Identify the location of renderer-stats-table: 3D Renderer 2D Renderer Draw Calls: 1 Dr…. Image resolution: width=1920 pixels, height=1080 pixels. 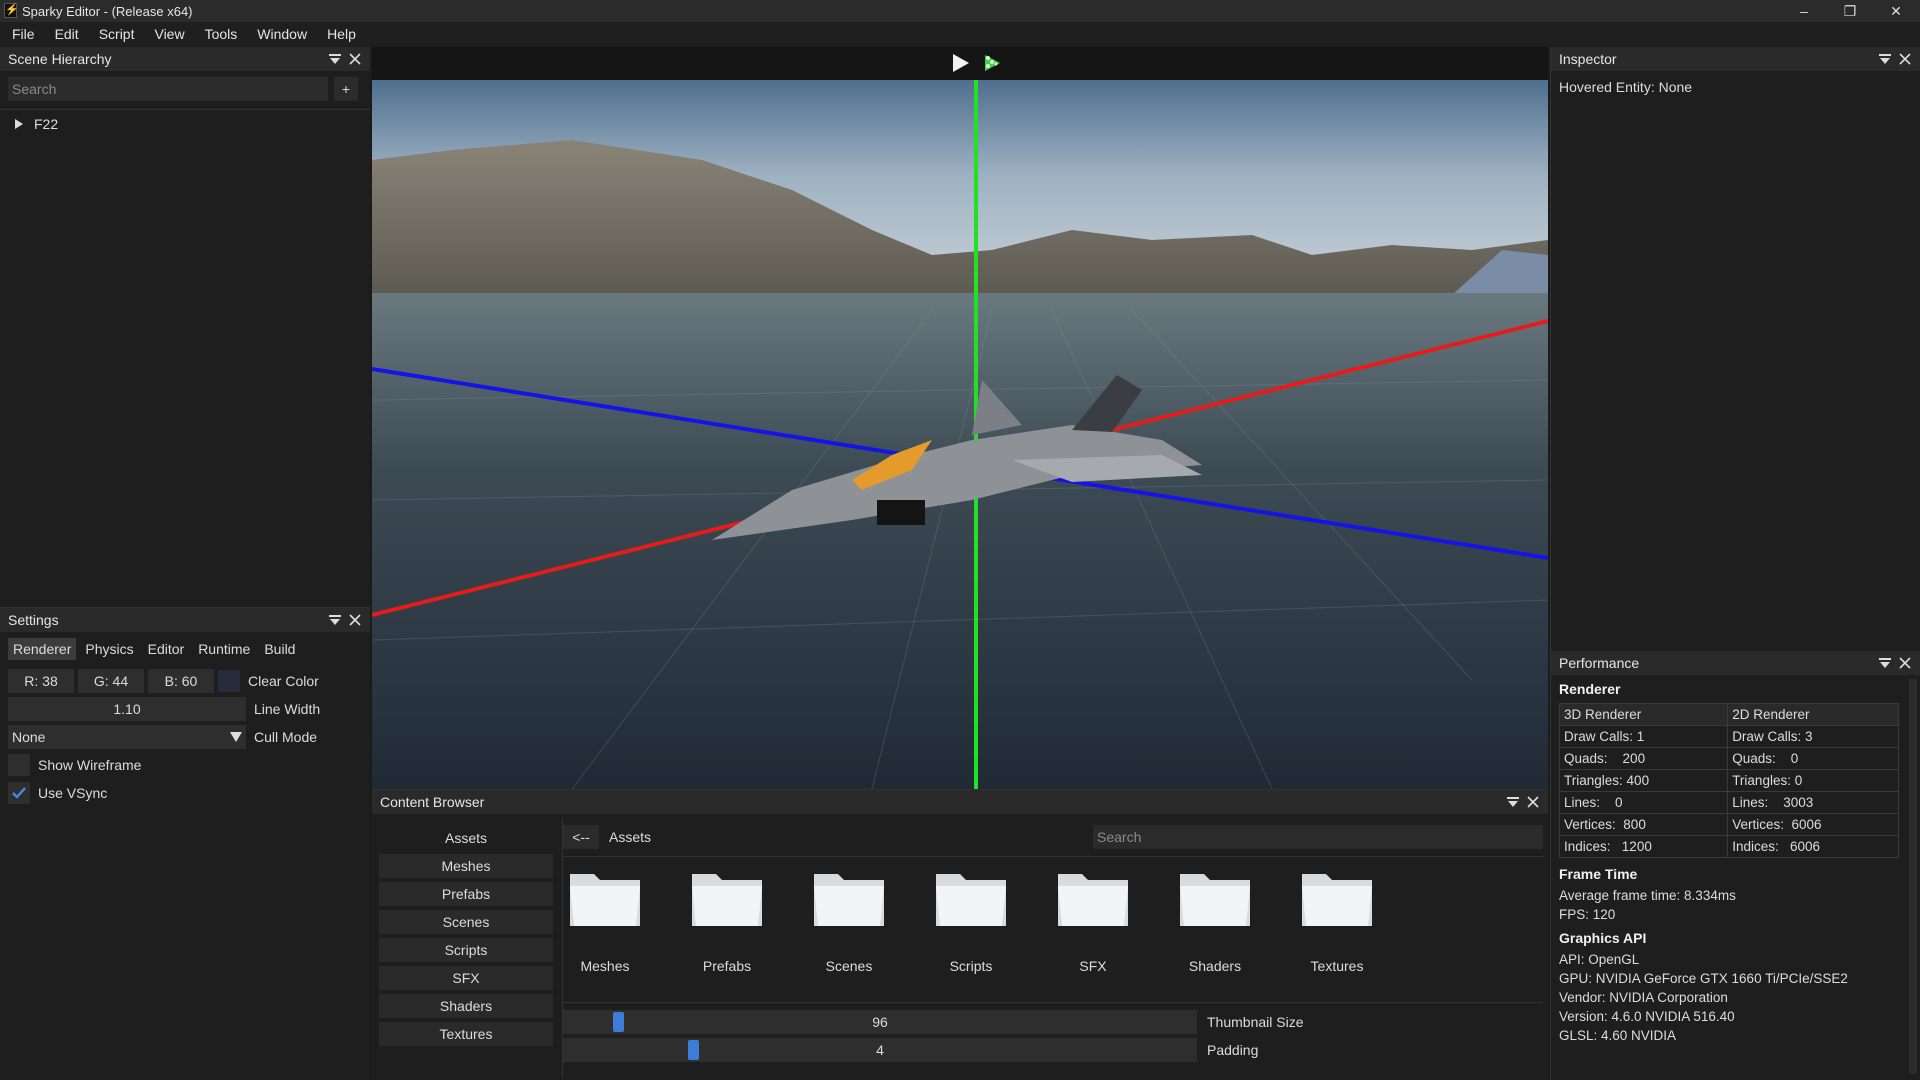
(1728, 780).